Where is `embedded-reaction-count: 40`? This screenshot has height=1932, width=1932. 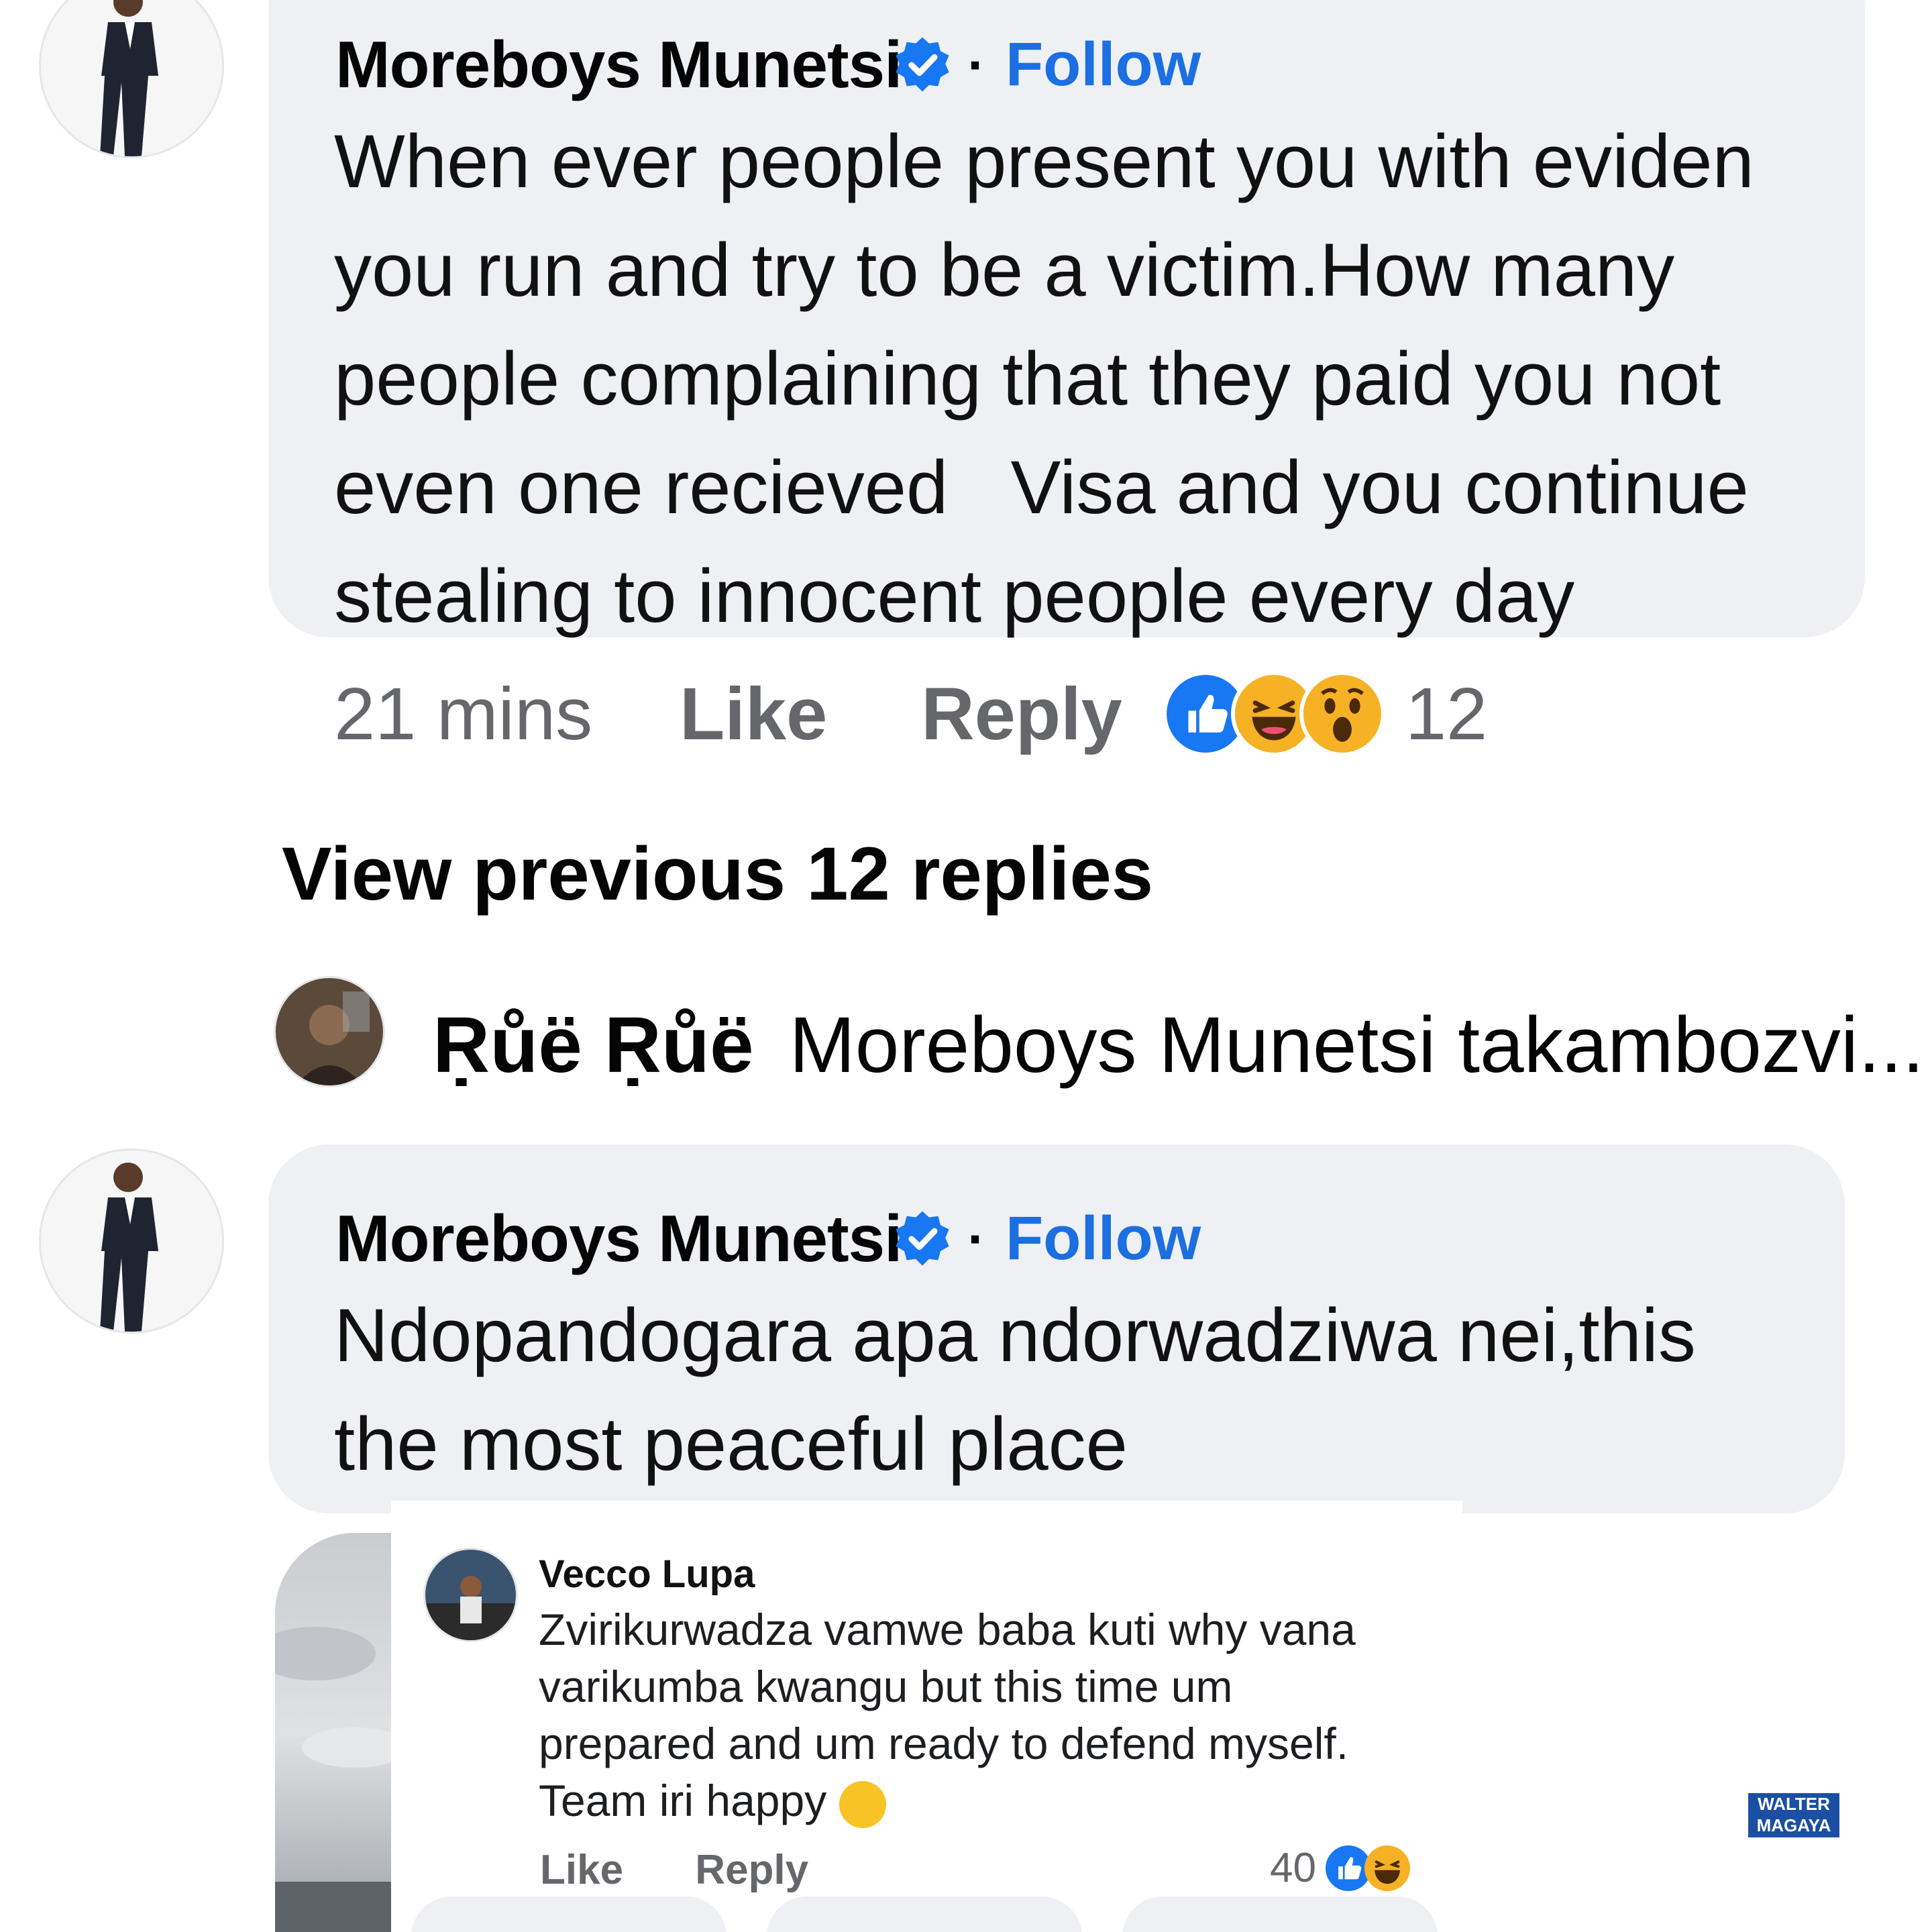
embedded-reaction-count: 40 is located at coordinates (1293, 1868).